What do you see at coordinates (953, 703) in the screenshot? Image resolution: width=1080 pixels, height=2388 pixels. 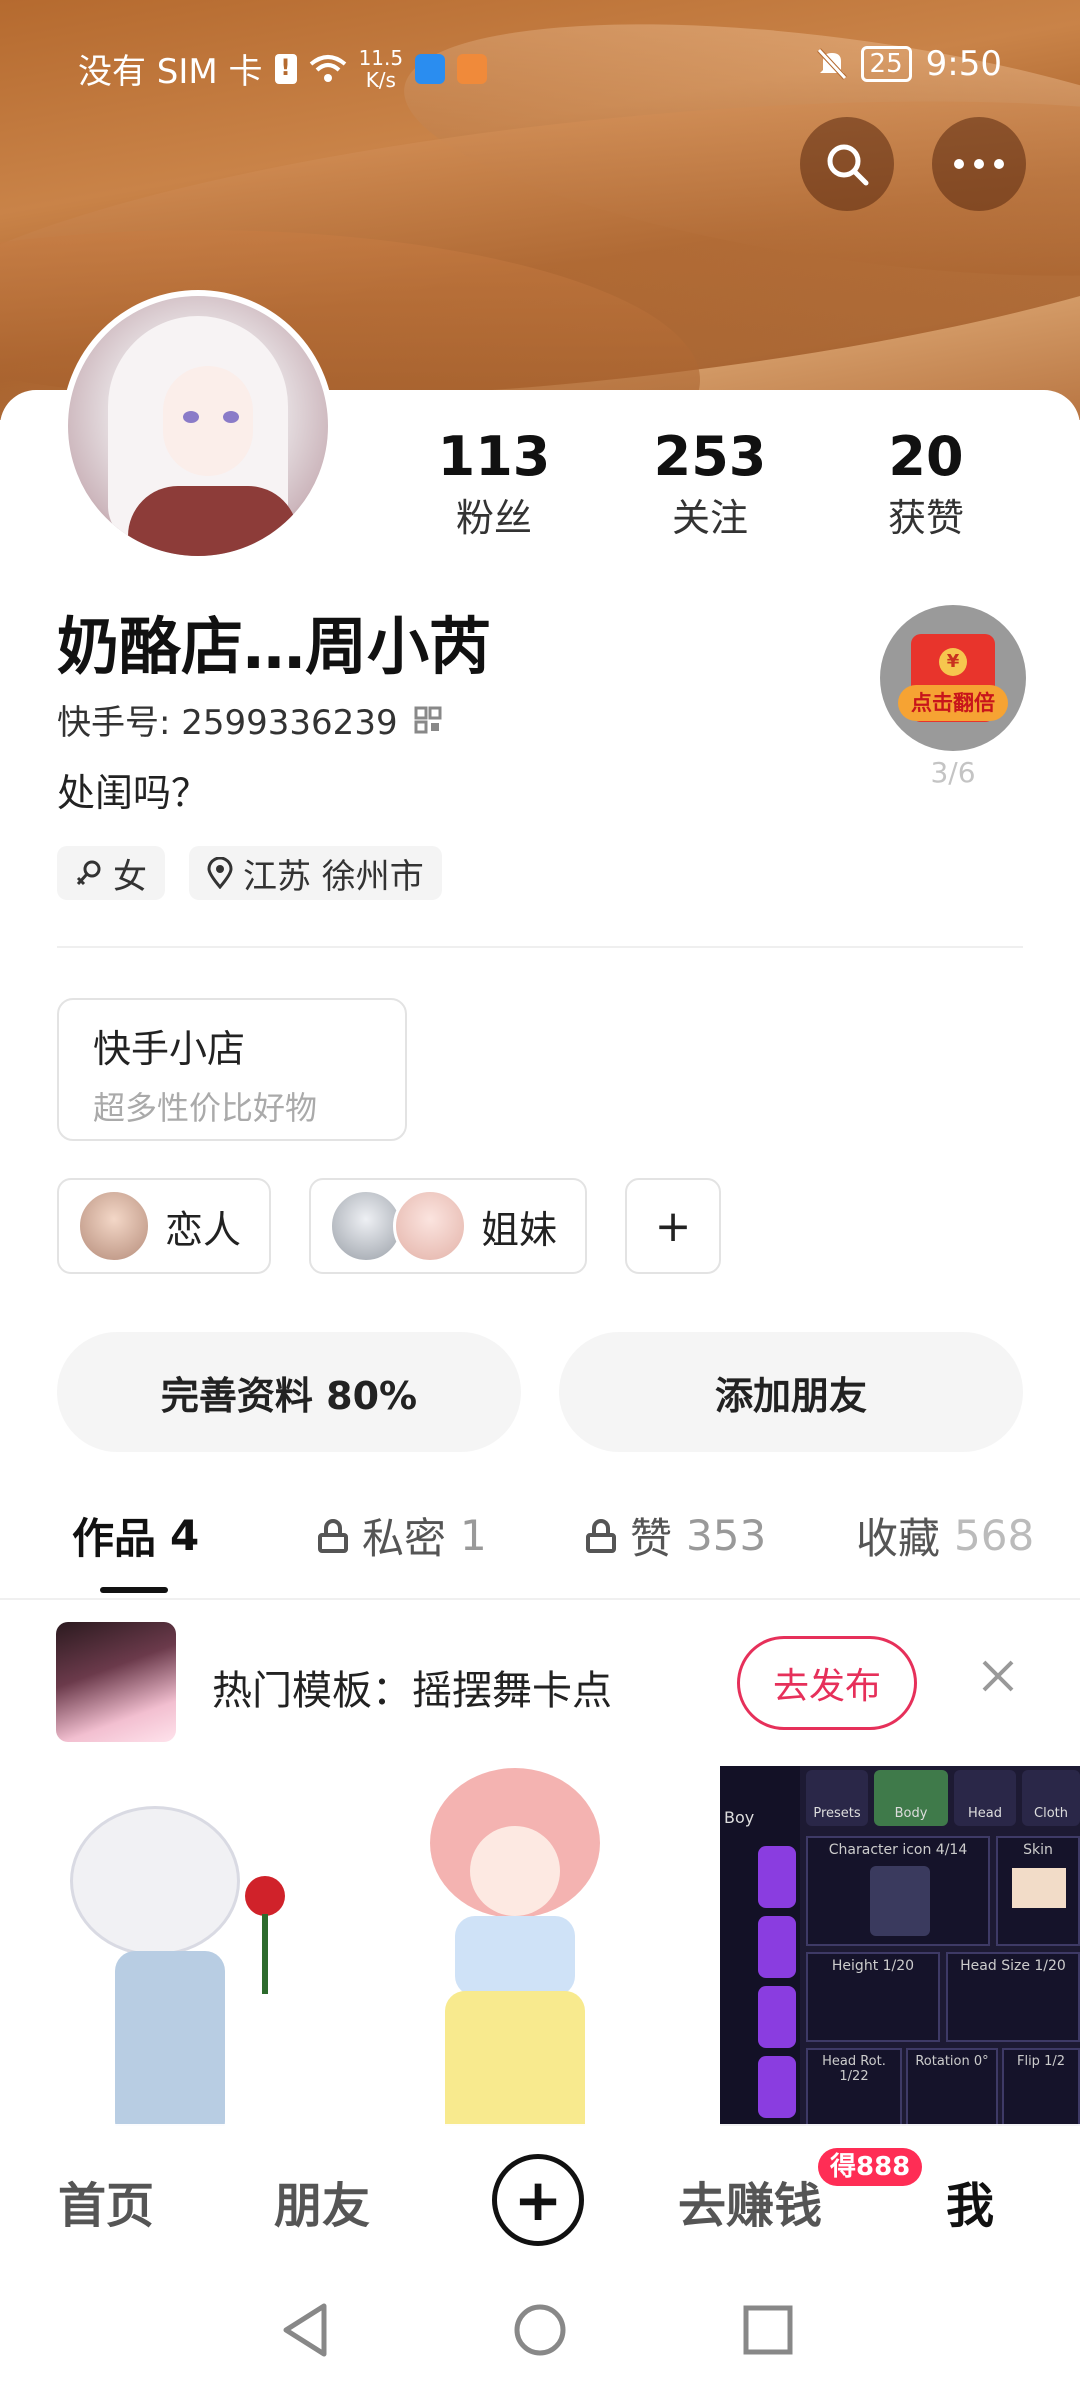 I see `red-packet-badge: 点击翻倍` at bounding box center [953, 703].